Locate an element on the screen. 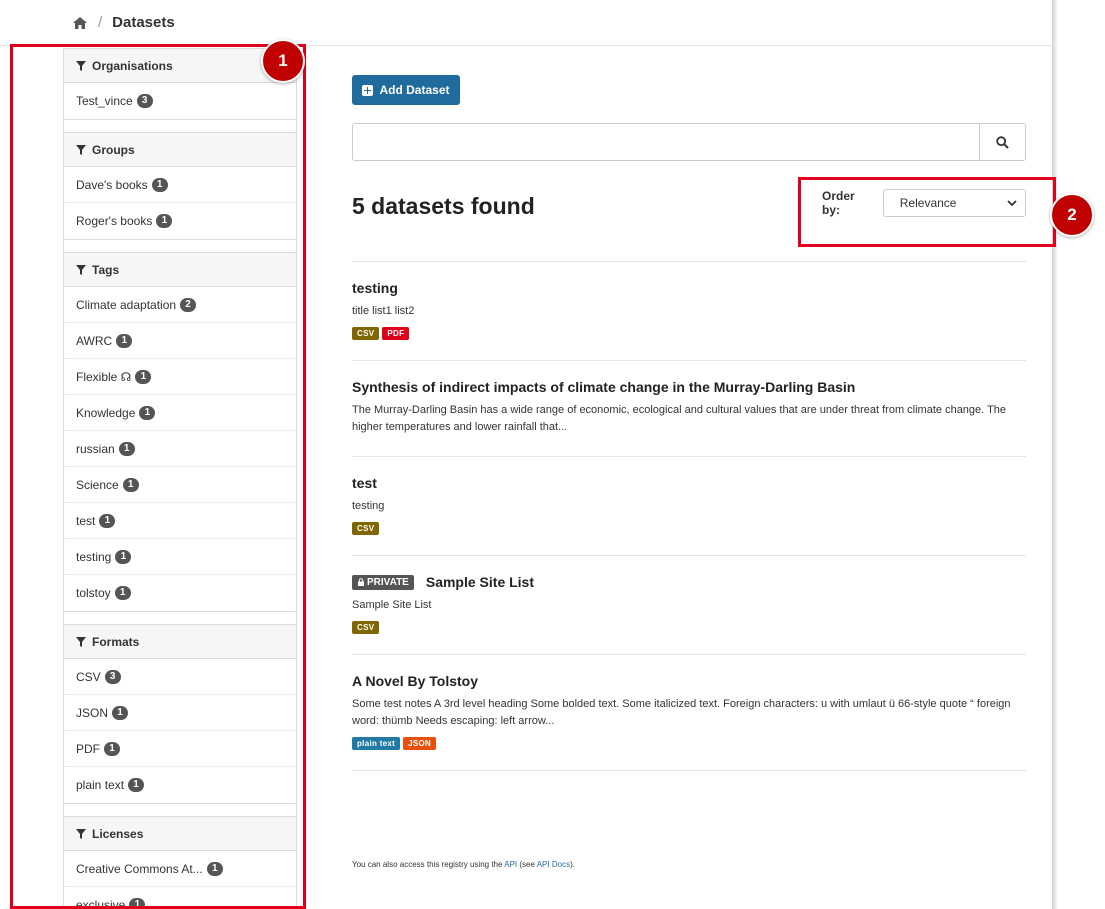 The width and height of the screenshot is (1105, 909). order-by-value: Relevance is located at coordinates (928, 203).